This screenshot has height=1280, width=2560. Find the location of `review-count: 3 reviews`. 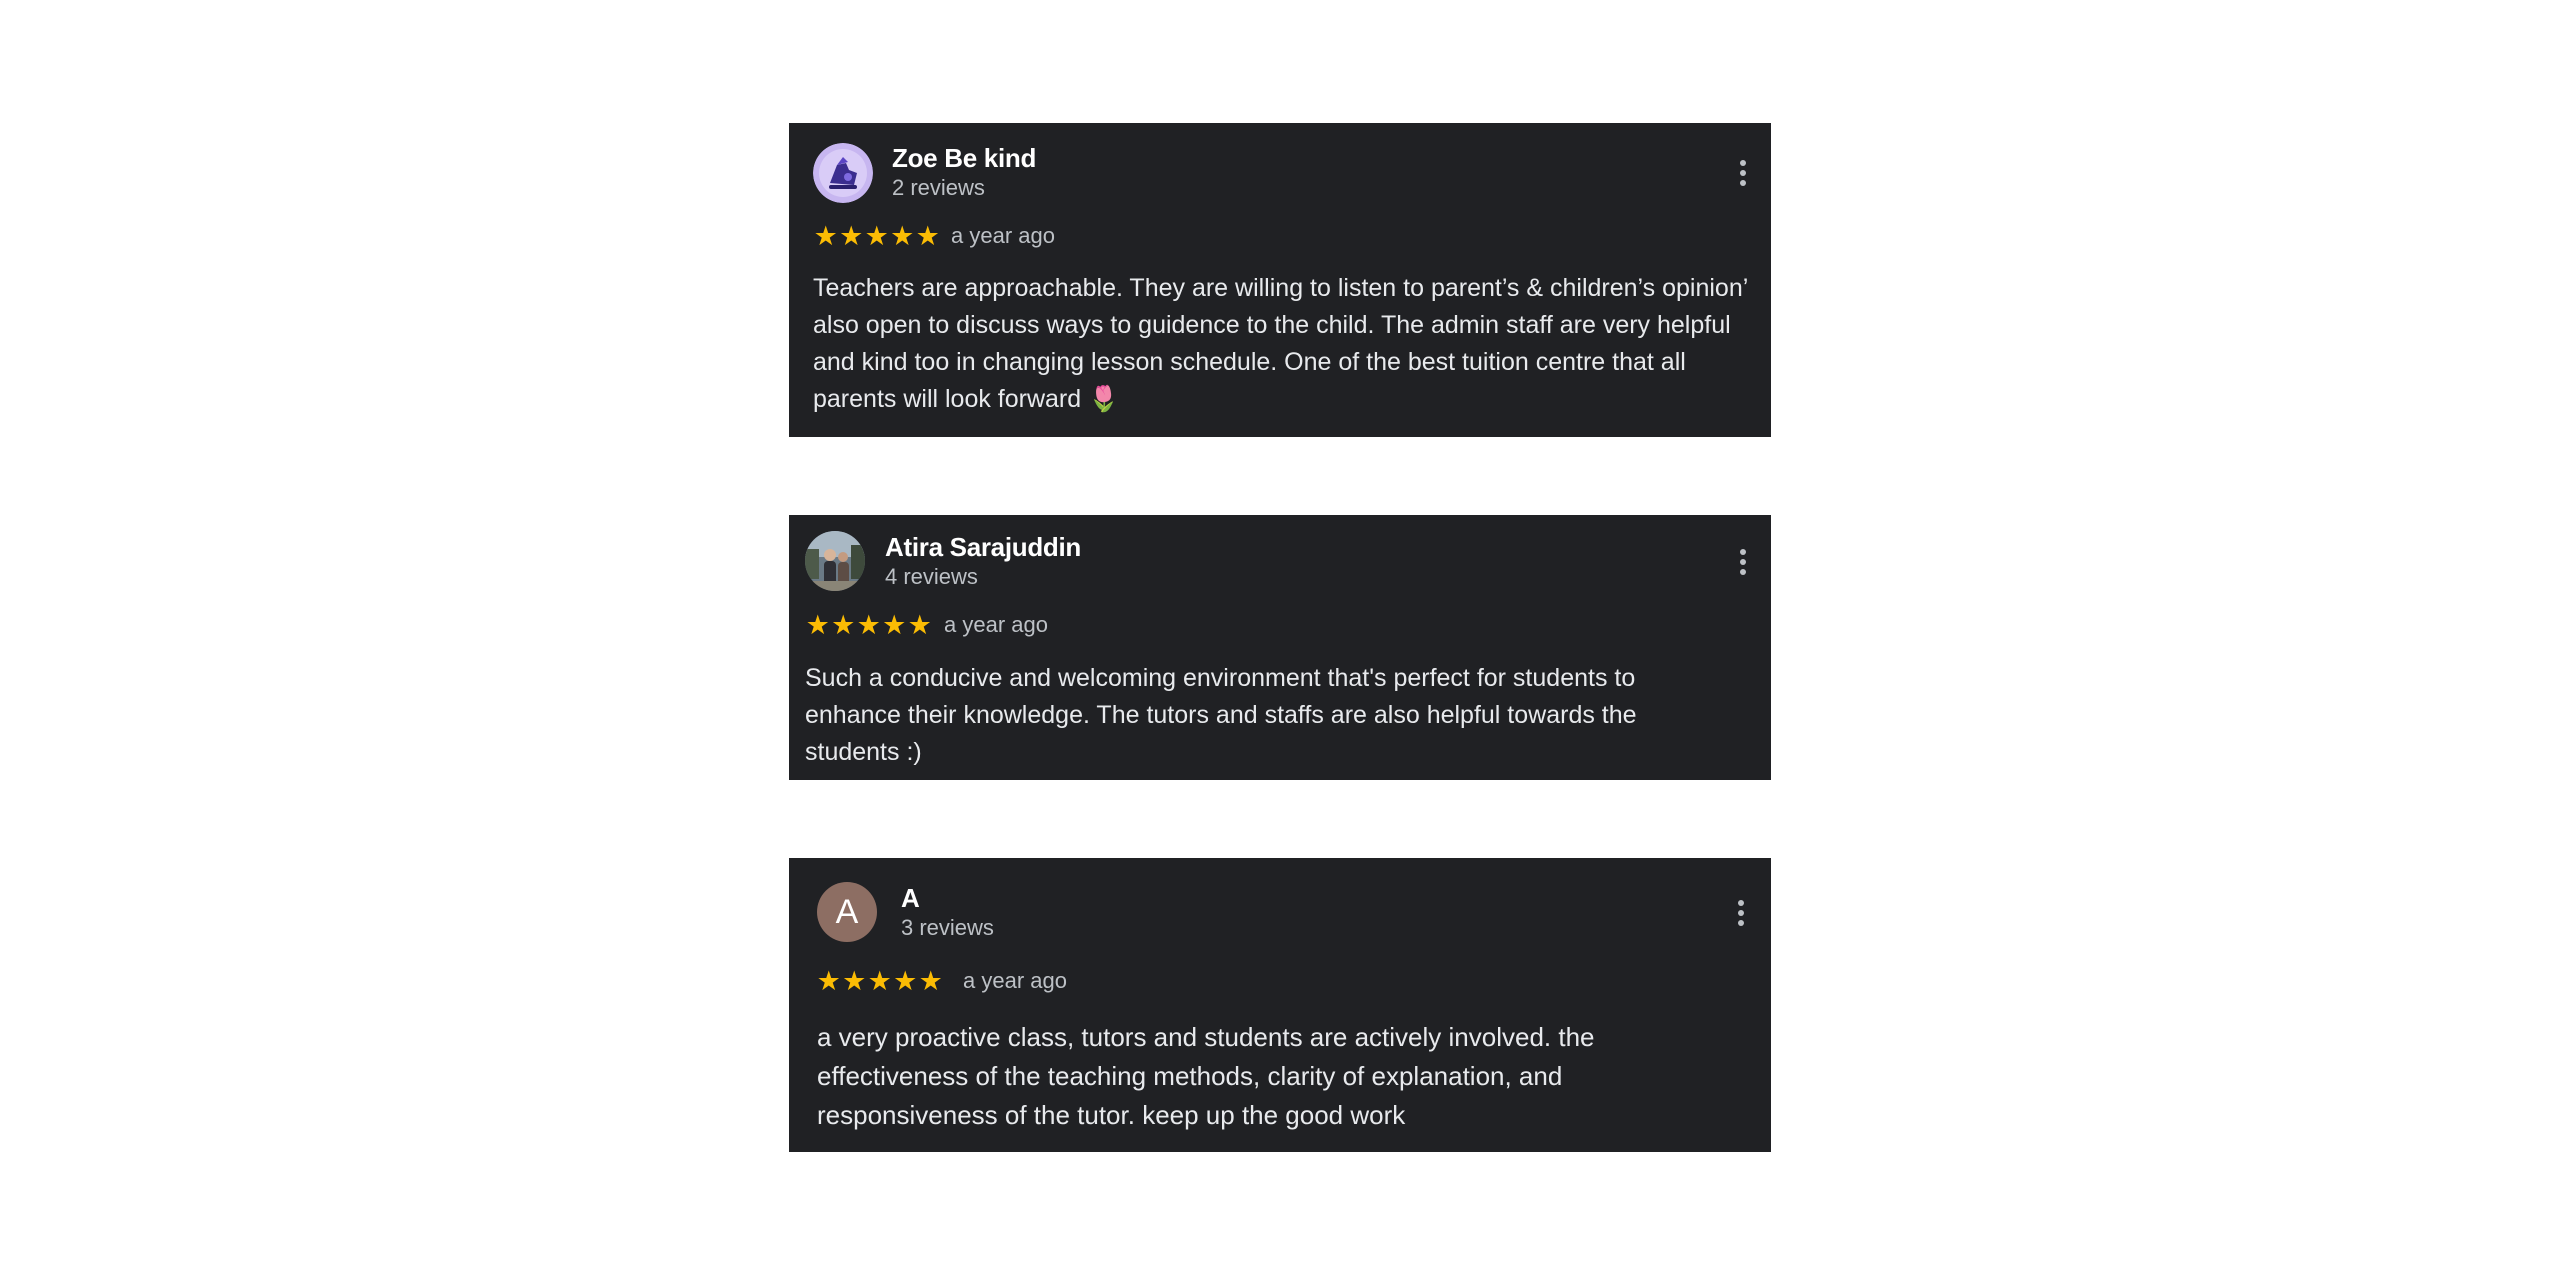

review-count: 3 reviews is located at coordinates (947, 928).